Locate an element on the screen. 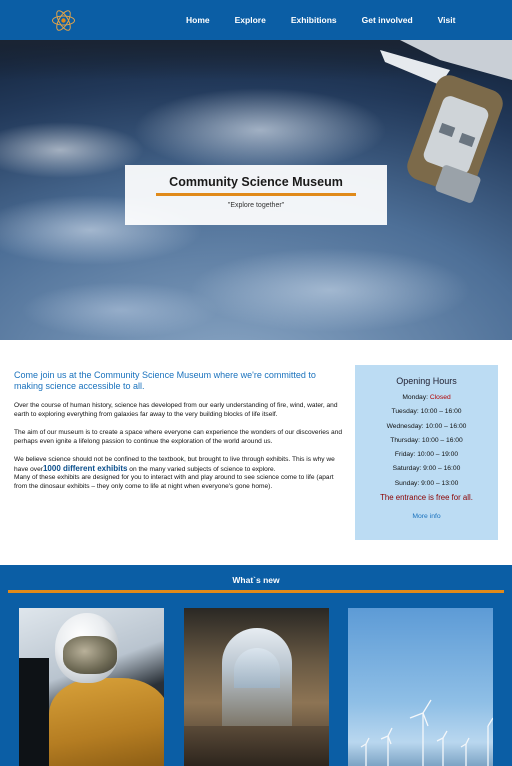 The width and height of the screenshot is (512, 766). museum-hall-image is located at coordinates (256, 687).